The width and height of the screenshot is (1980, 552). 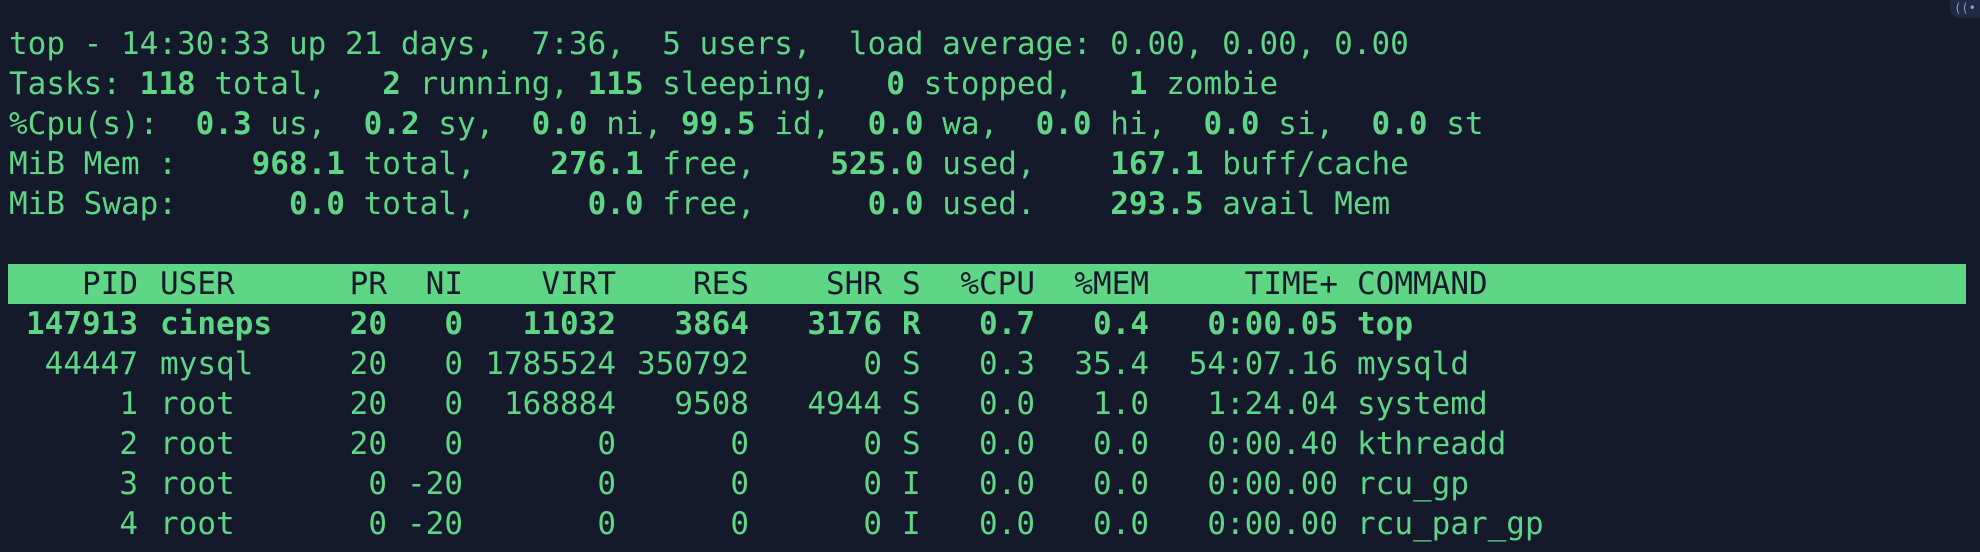 What do you see at coordinates (615, 84) in the screenshot?
I see `tasks-sleeping: 115` at bounding box center [615, 84].